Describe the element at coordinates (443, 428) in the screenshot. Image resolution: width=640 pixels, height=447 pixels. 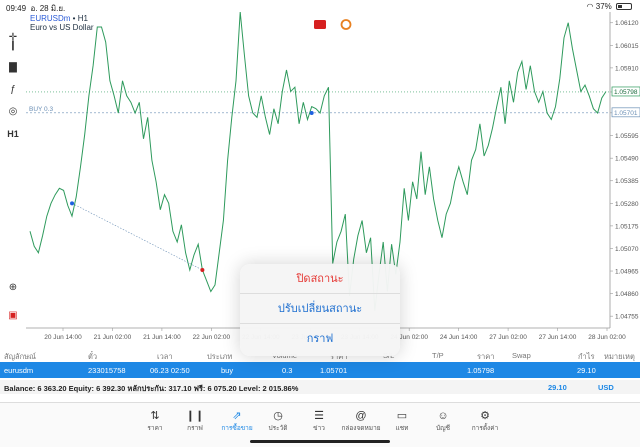
I see `tab-label: บัญชี` at that location.